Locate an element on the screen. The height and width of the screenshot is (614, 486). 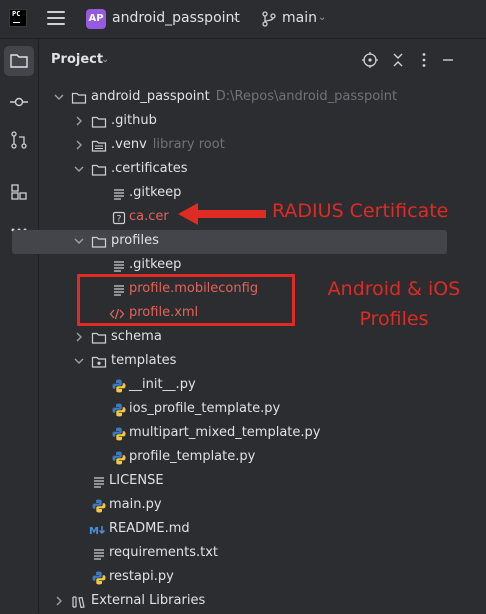
tree-label: schema is located at coordinates (136, 336).